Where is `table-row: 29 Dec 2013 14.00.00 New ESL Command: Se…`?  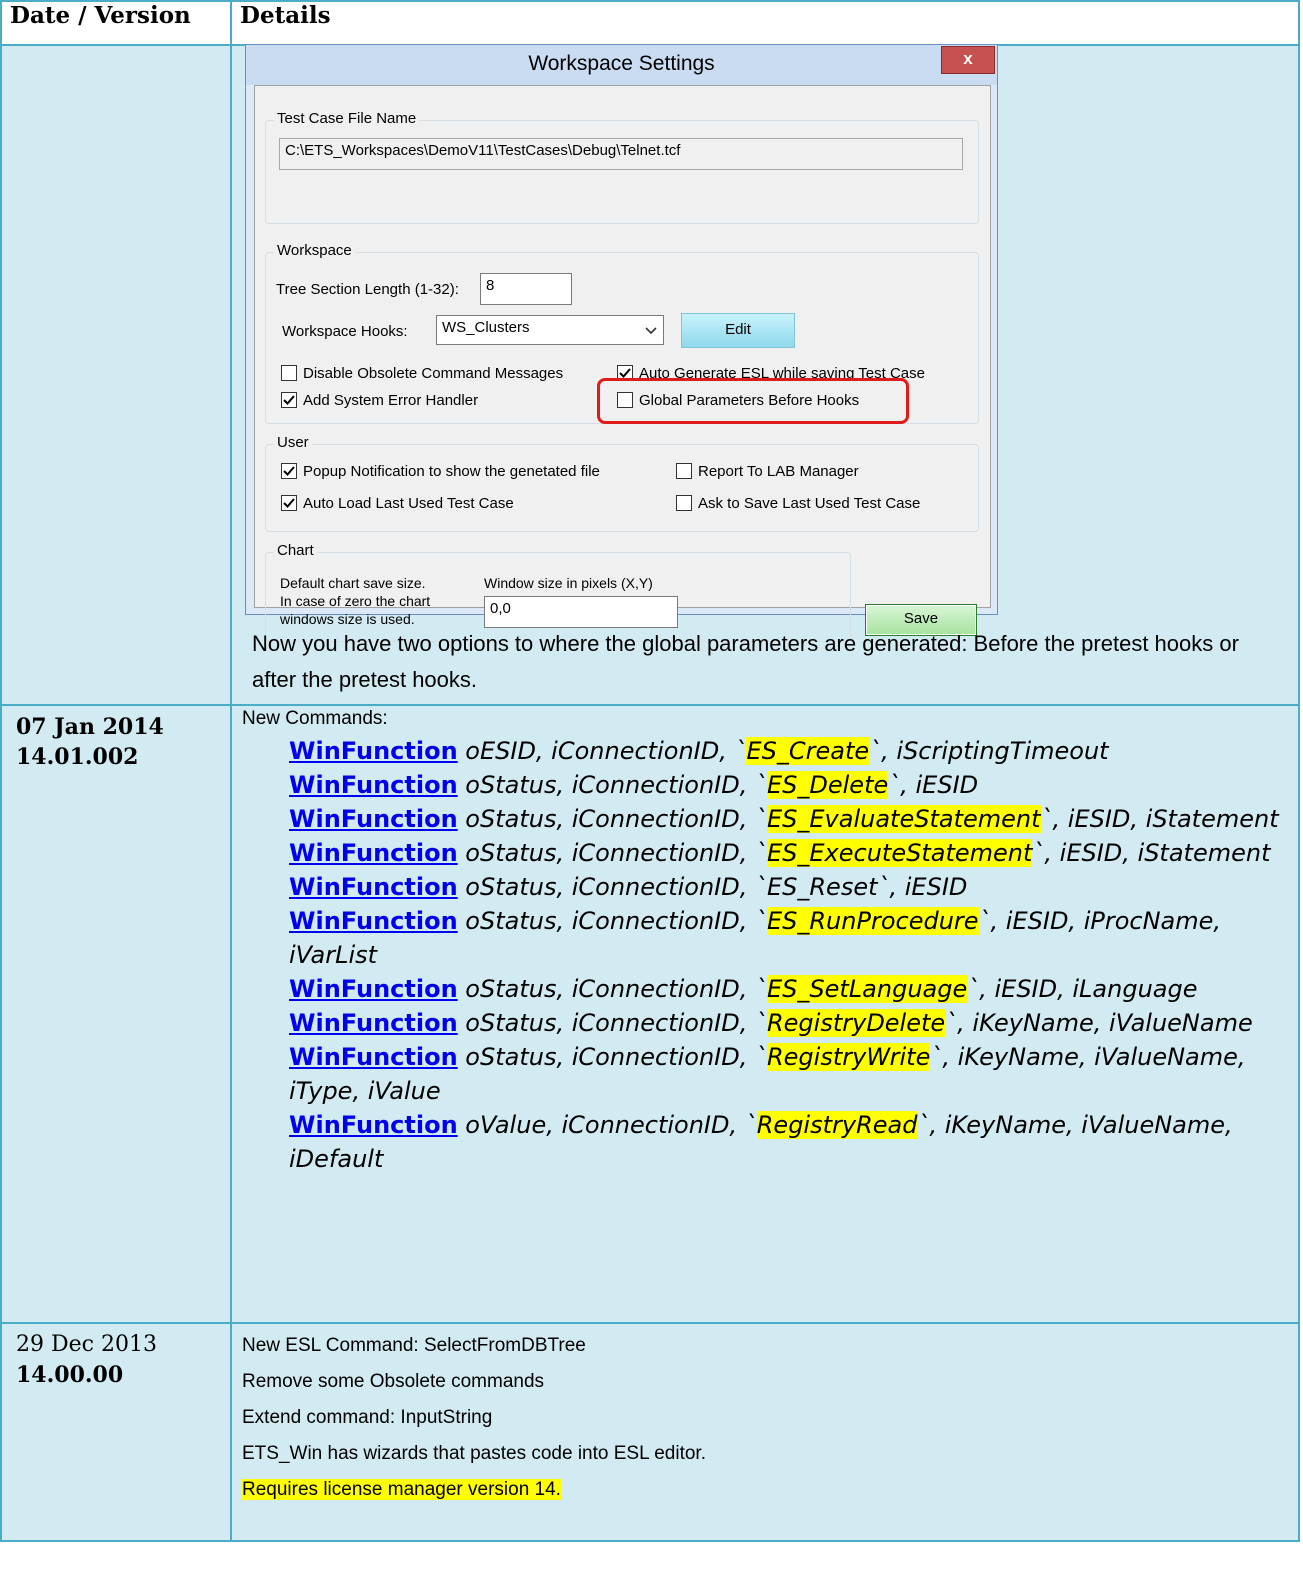 table-row: 29 Dec 2013 14.00.00 New ESL Command: Se… is located at coordinates (650, 1432).